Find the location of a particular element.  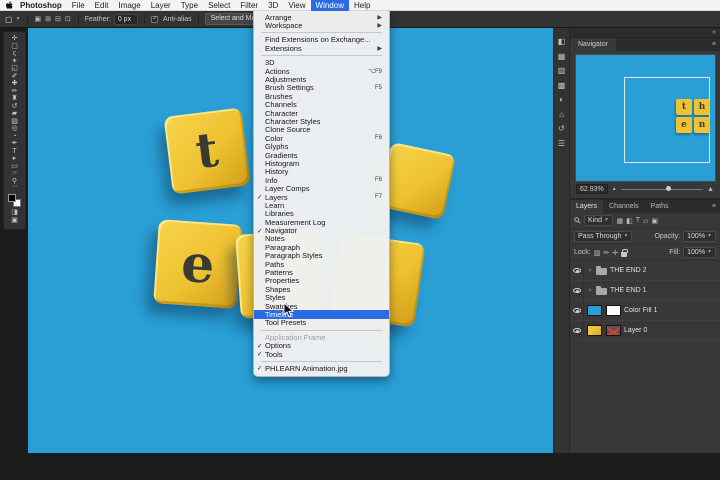

type-tool: T is located at coordinates (14, 152).